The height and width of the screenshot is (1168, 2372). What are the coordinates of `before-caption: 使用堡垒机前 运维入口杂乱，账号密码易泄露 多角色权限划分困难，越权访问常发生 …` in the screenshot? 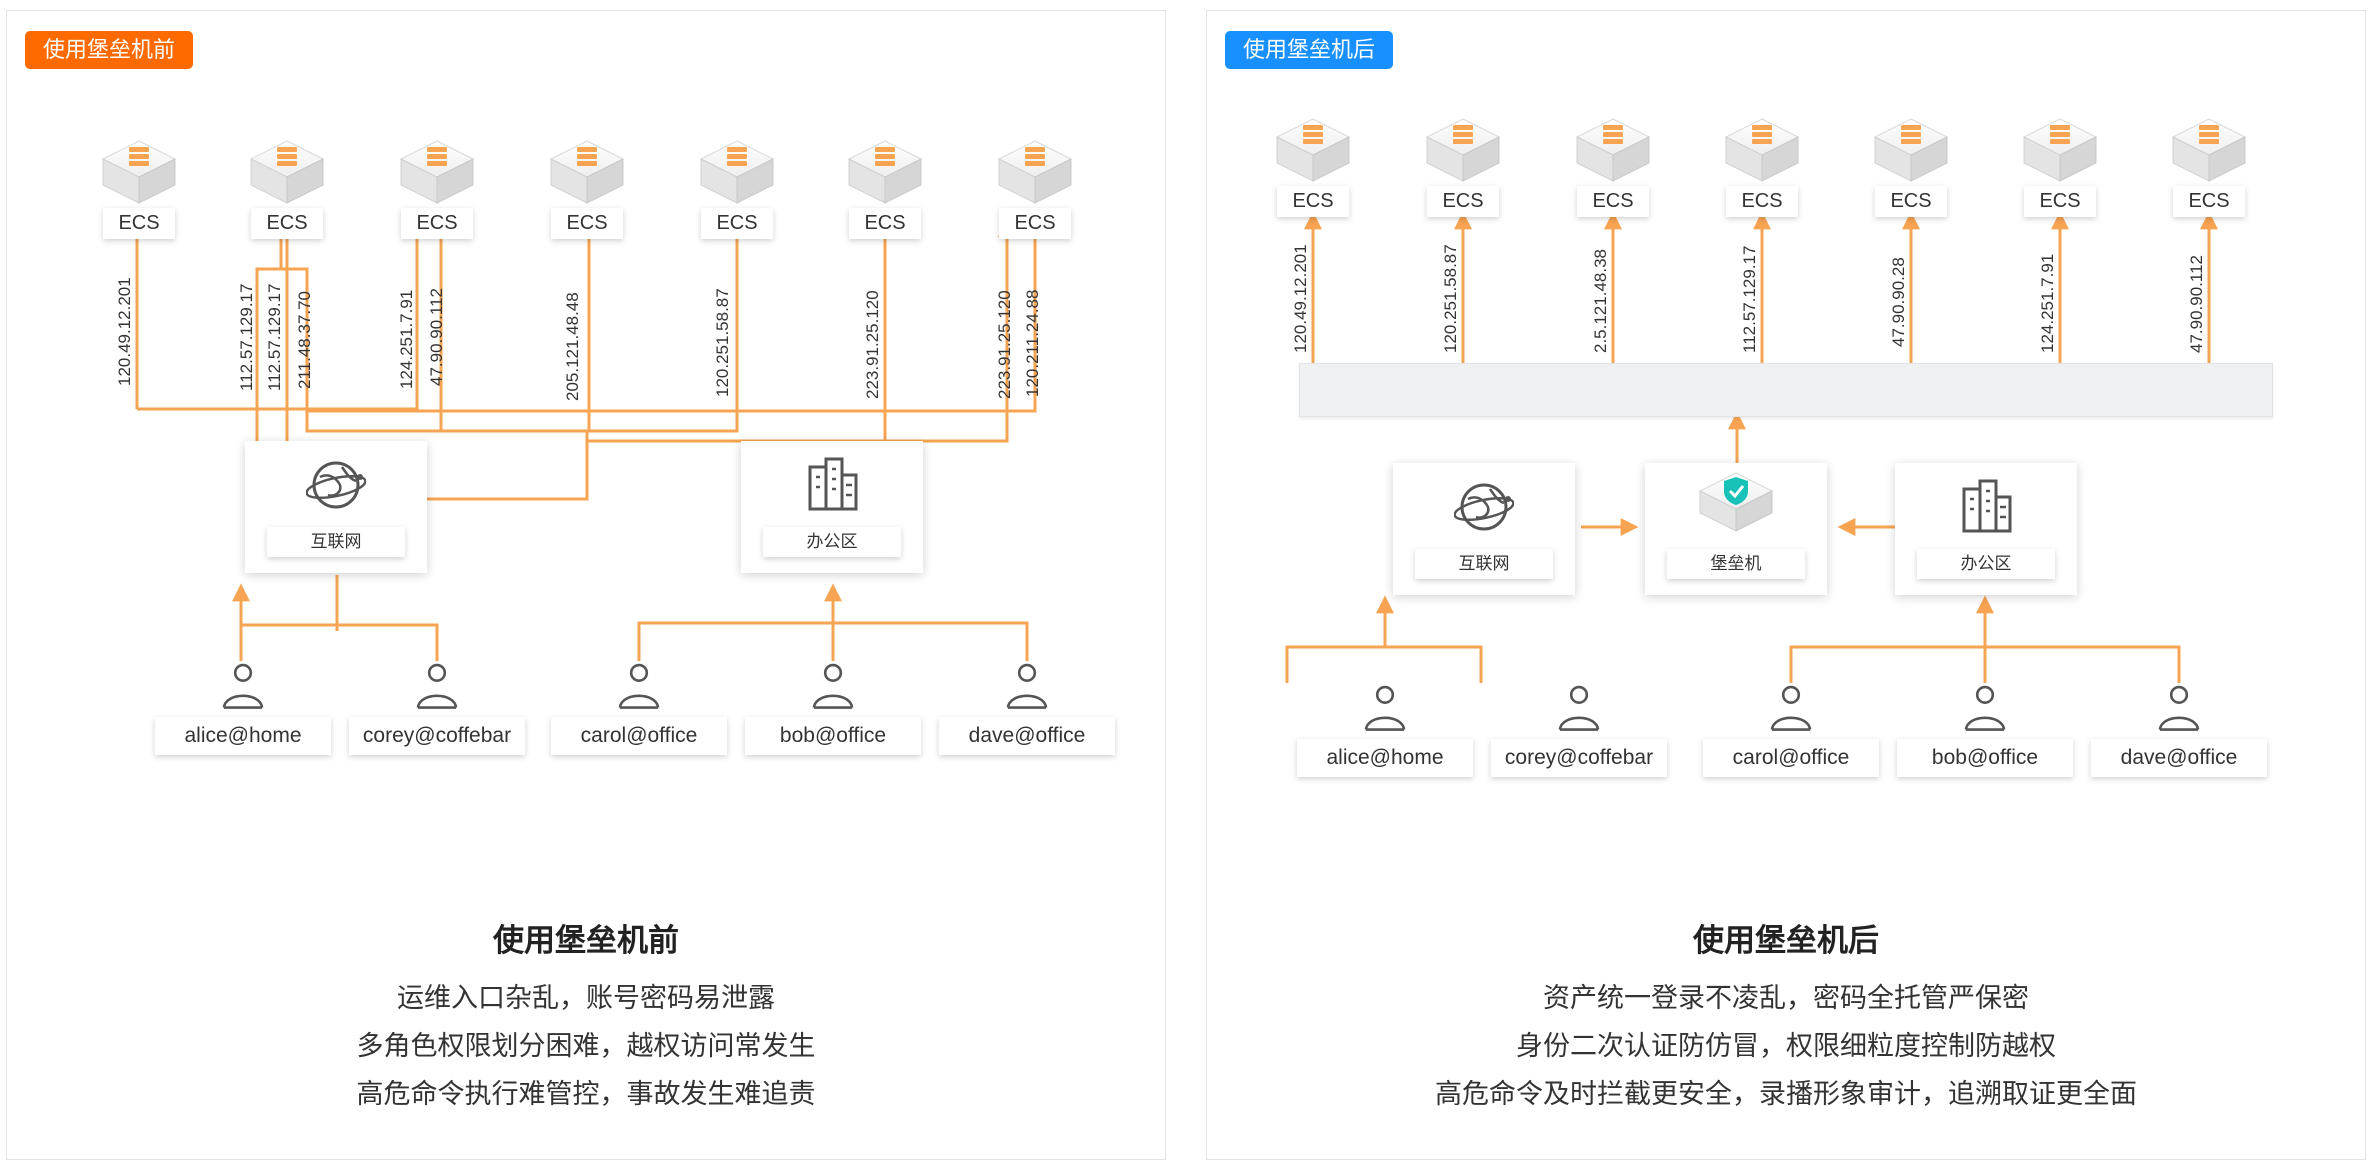 It's located at (586, 1016).